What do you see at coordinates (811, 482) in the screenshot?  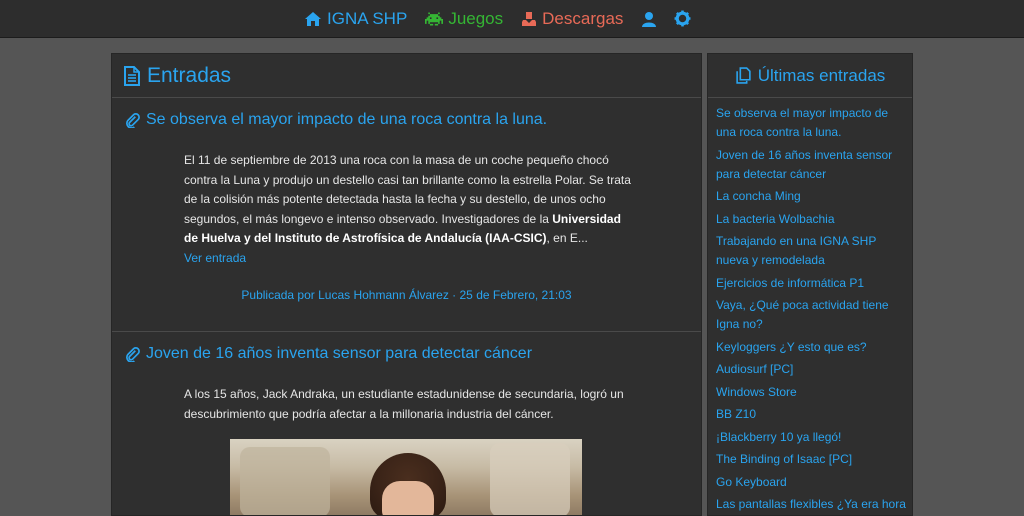 I see `list-item: Go Keyboard` at bounding box center [811, 482].